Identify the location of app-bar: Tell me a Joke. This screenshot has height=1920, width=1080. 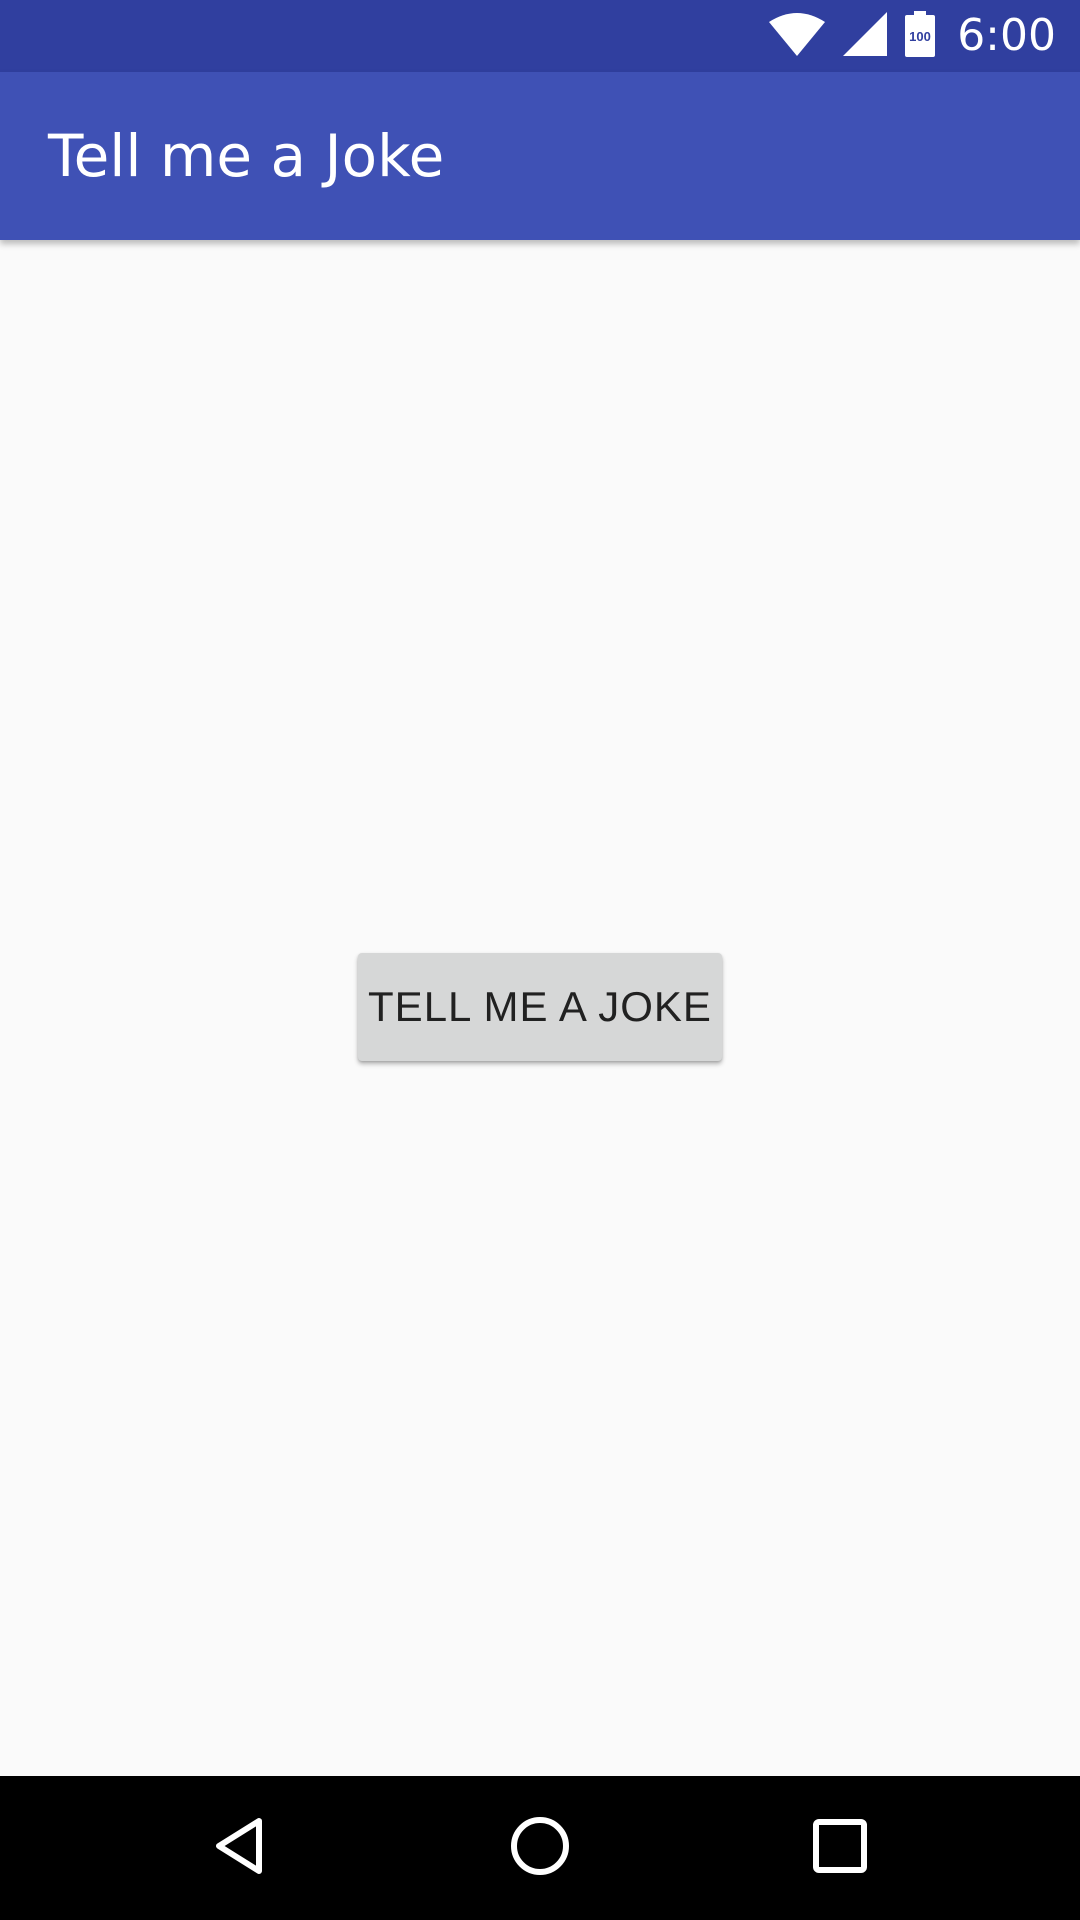
(540, 156).